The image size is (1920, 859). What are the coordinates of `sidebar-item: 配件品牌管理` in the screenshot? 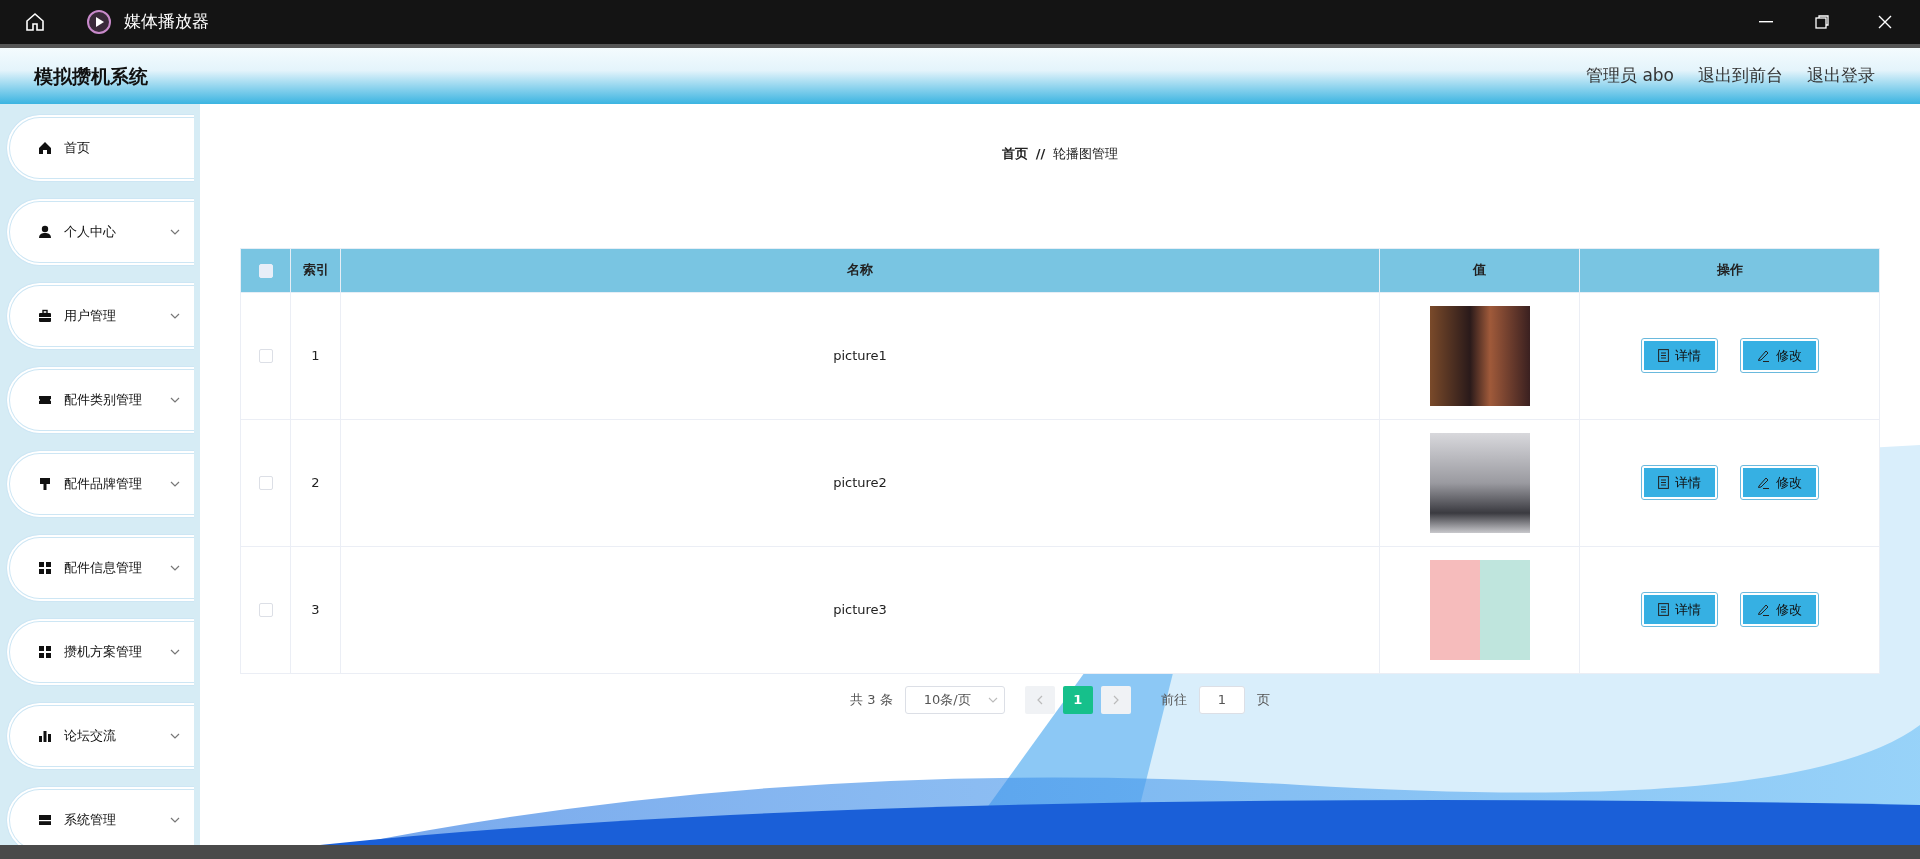 It's located at (100, 484).